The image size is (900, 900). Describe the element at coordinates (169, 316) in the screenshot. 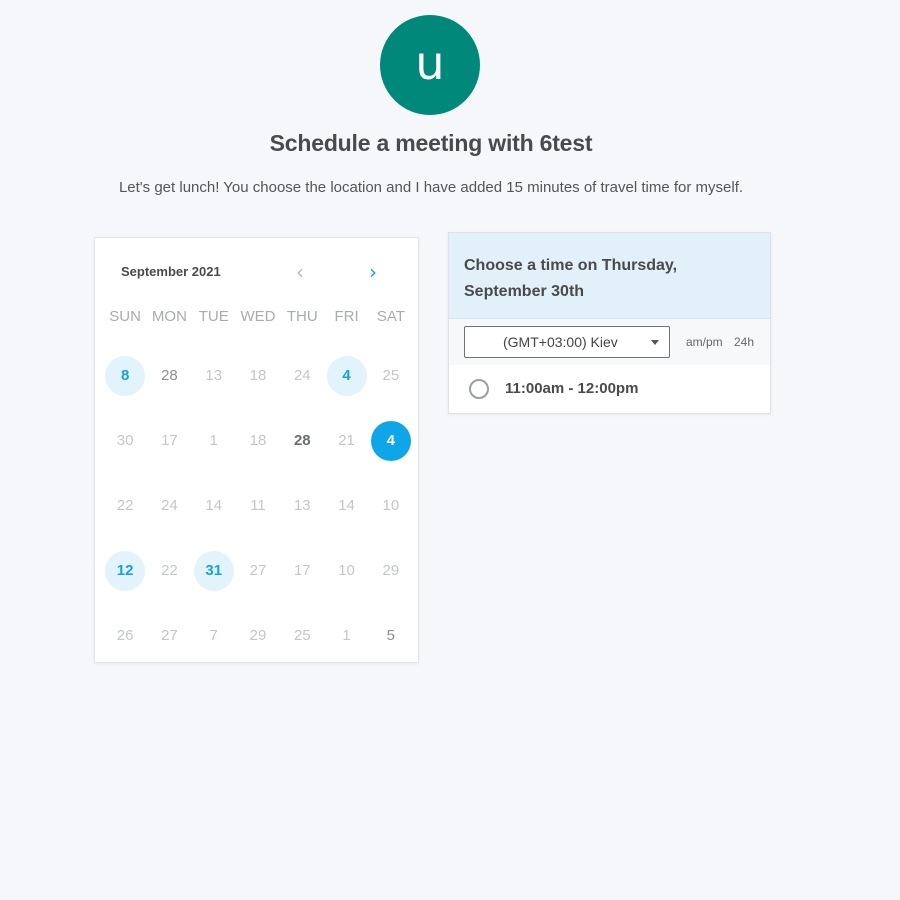

I see `weekday-label: MON` at that location.